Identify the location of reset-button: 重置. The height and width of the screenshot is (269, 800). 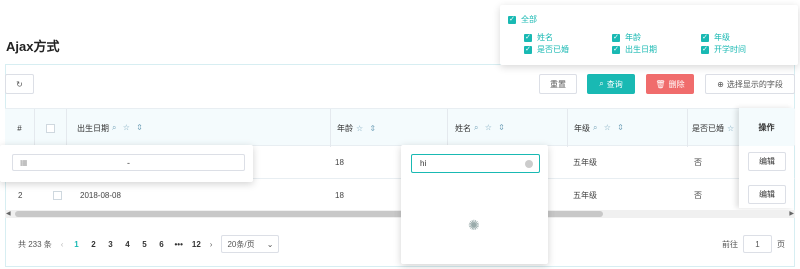
(558, 84).